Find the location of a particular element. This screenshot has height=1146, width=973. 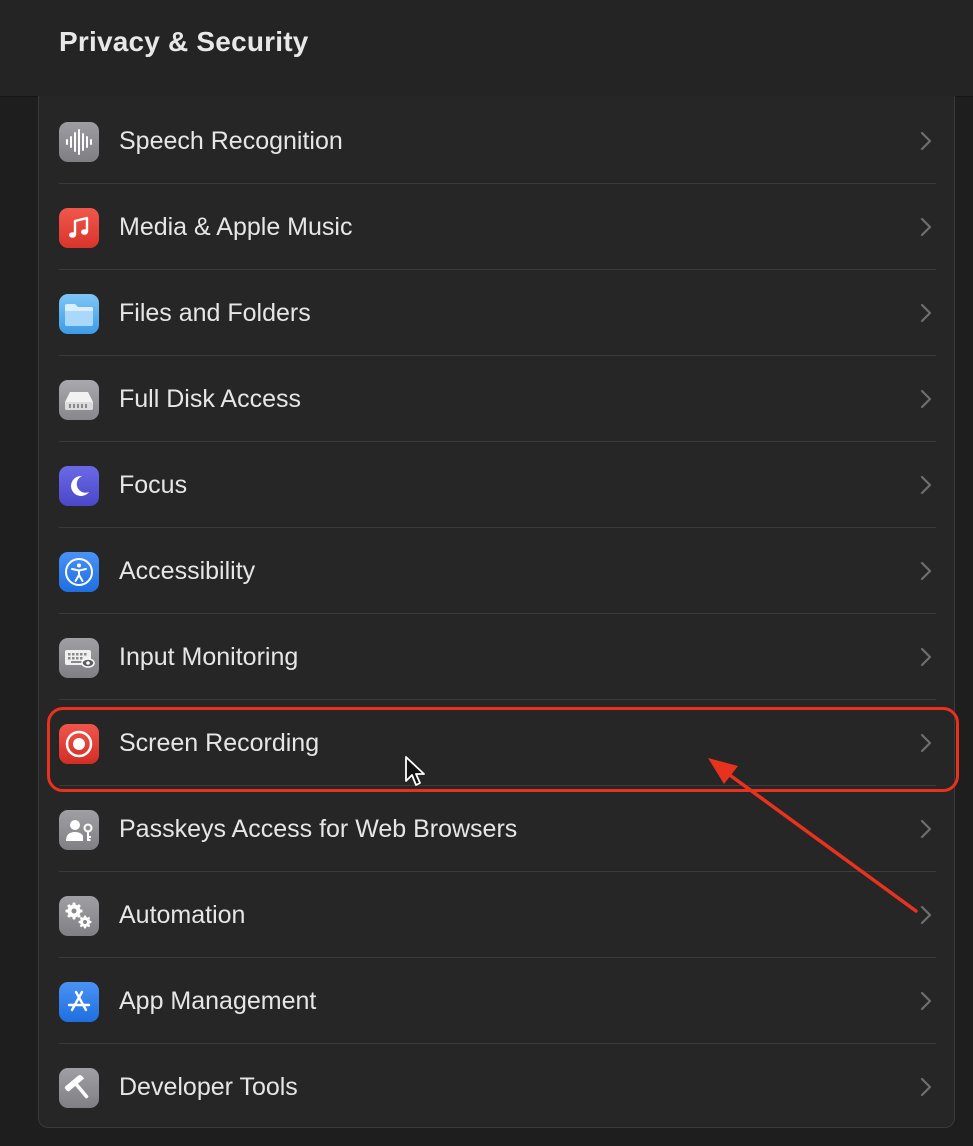

gears-icon is located at coordinates (79, 916).